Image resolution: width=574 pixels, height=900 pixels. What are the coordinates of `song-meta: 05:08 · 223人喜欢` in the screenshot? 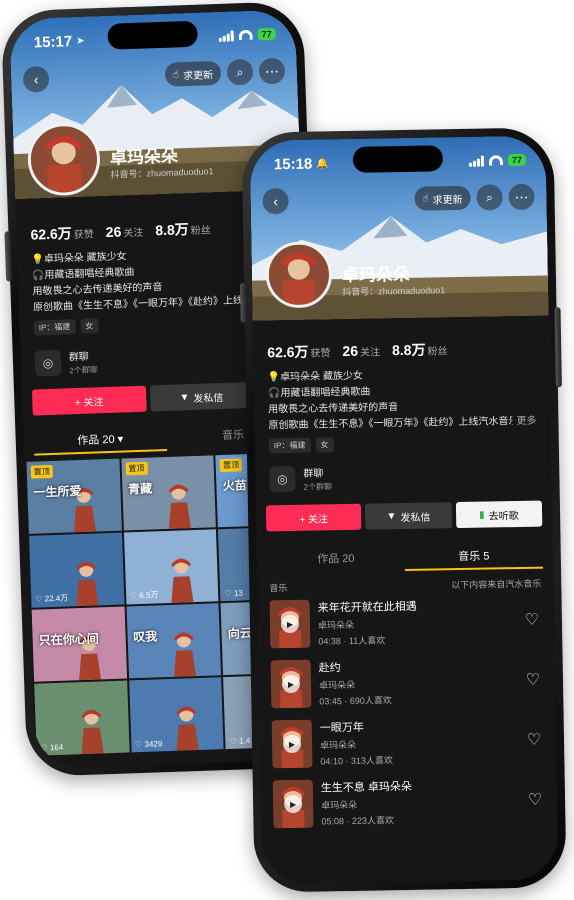 It's located at (358, 821).